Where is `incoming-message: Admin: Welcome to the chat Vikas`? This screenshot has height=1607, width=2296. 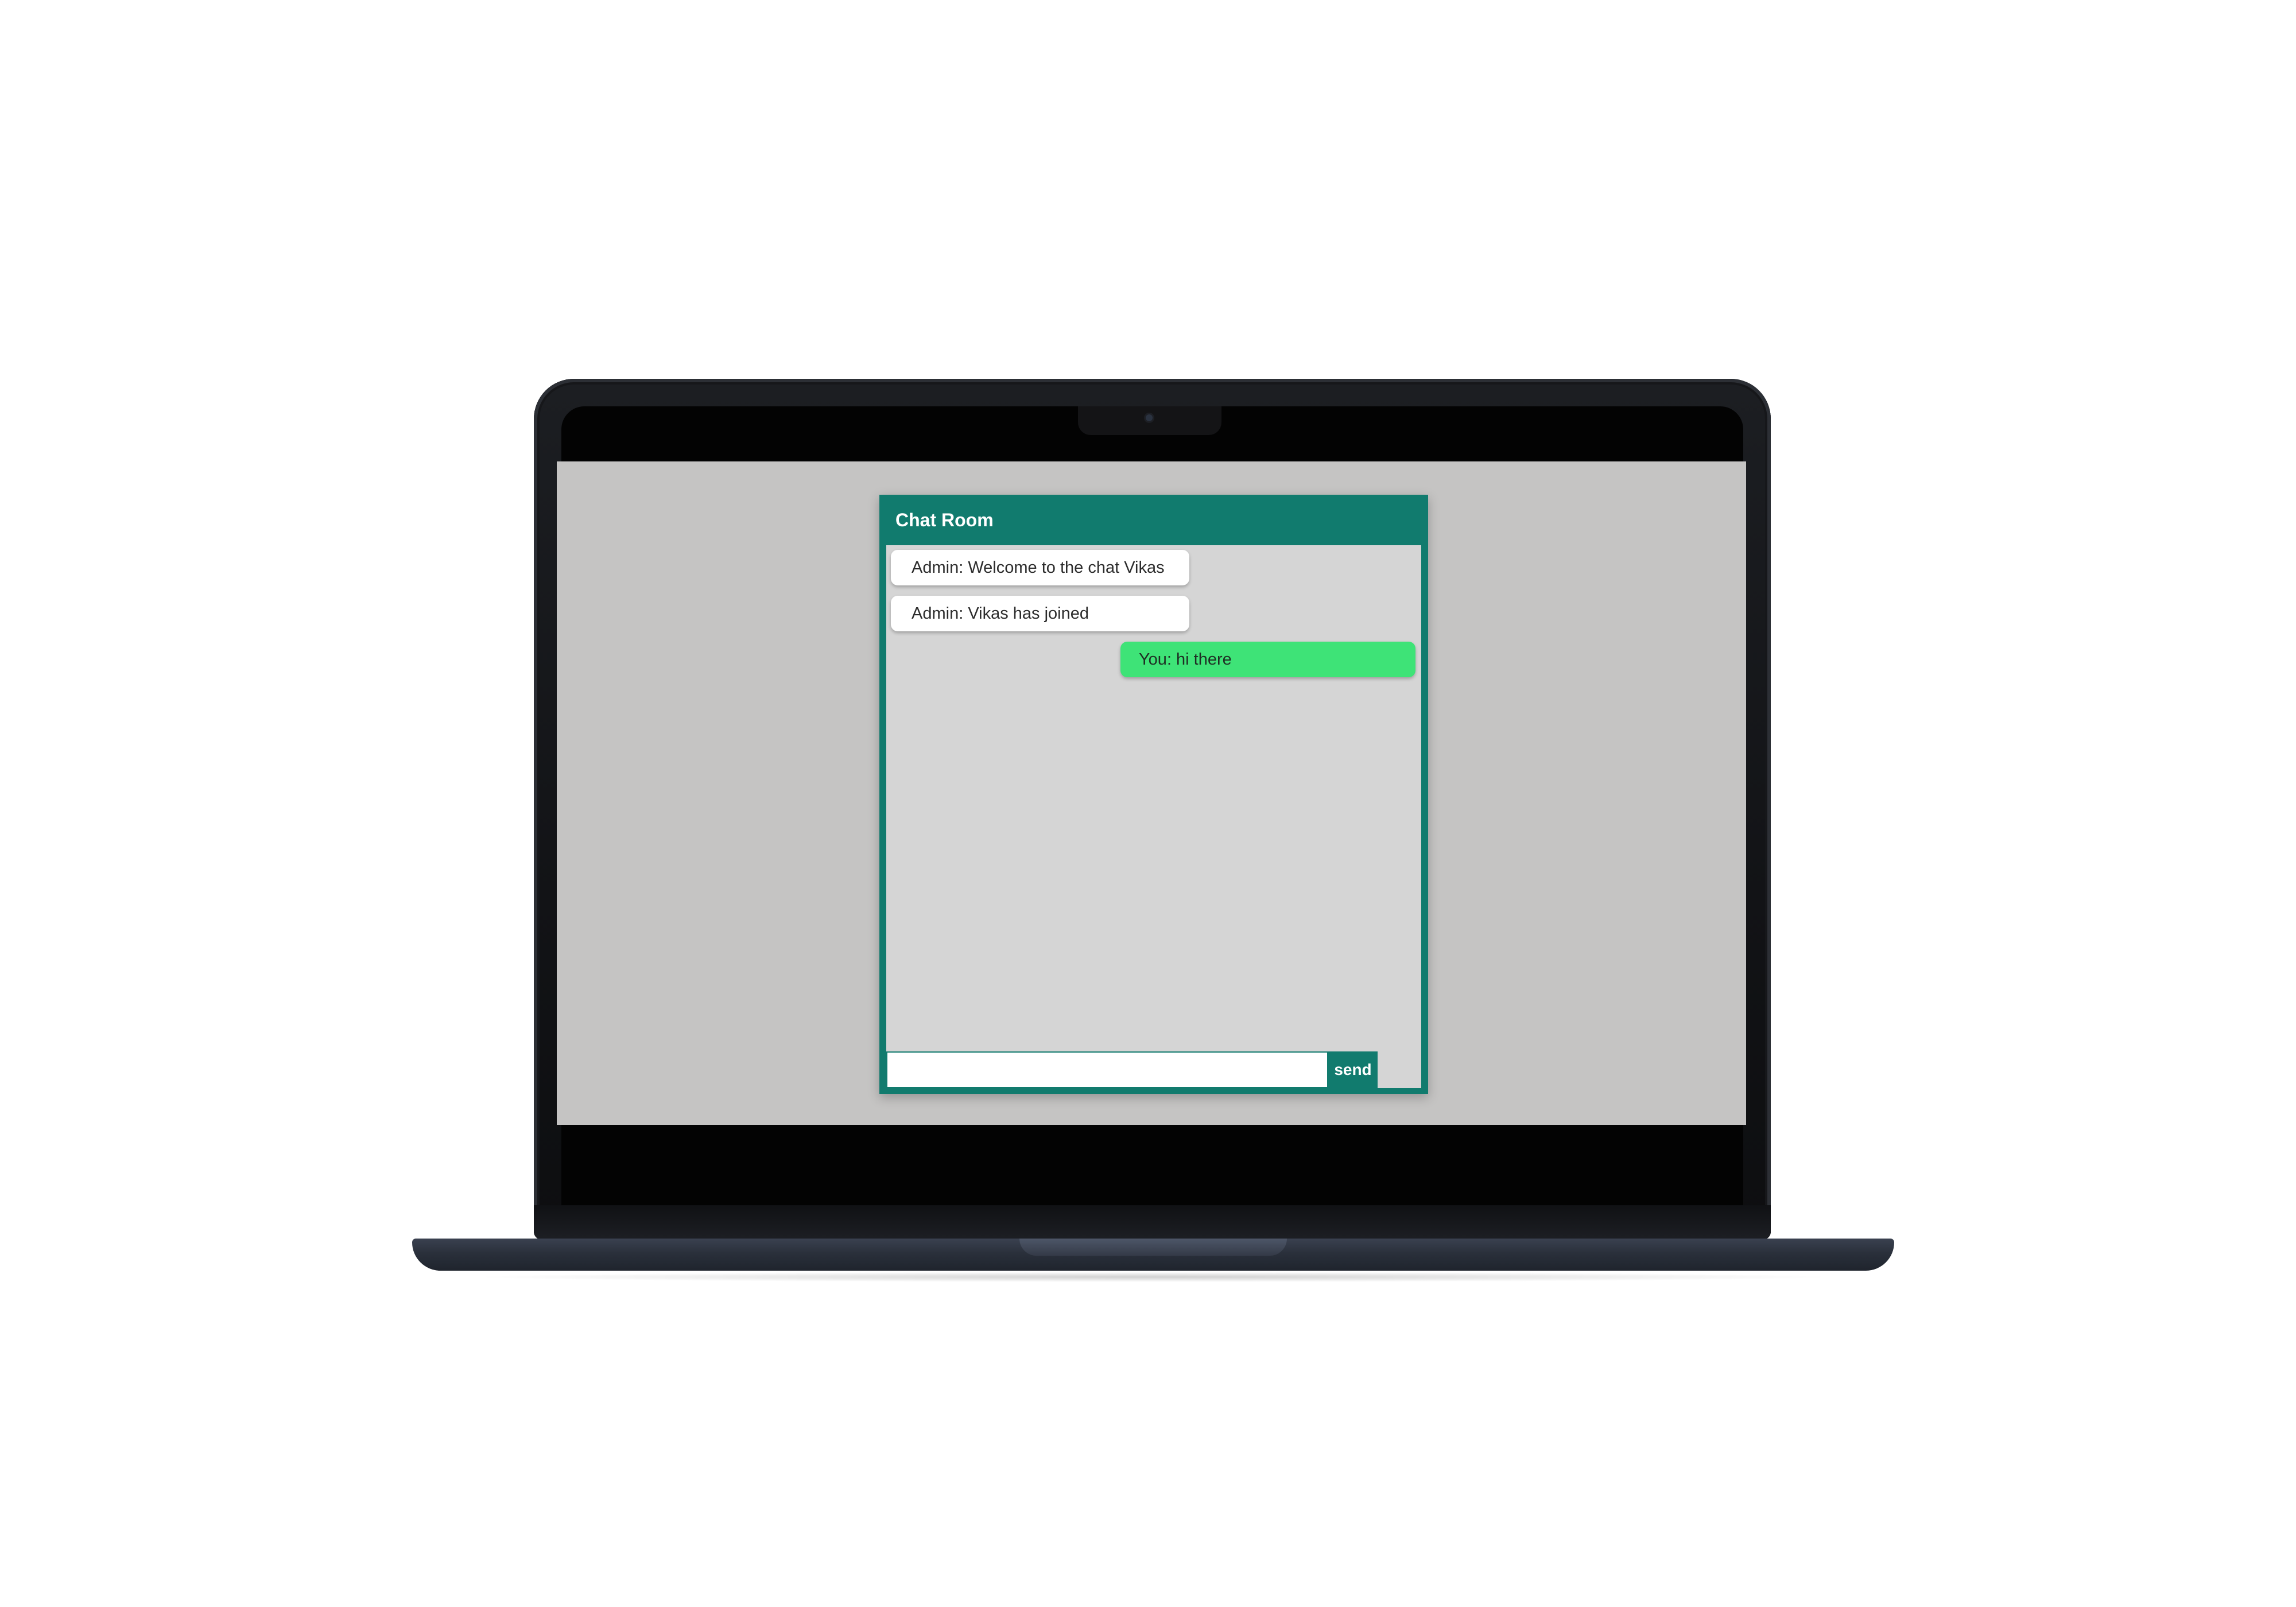 incoming-message: Admin: Welcome to the chat Vikas is located at coordinates (1040, 567).